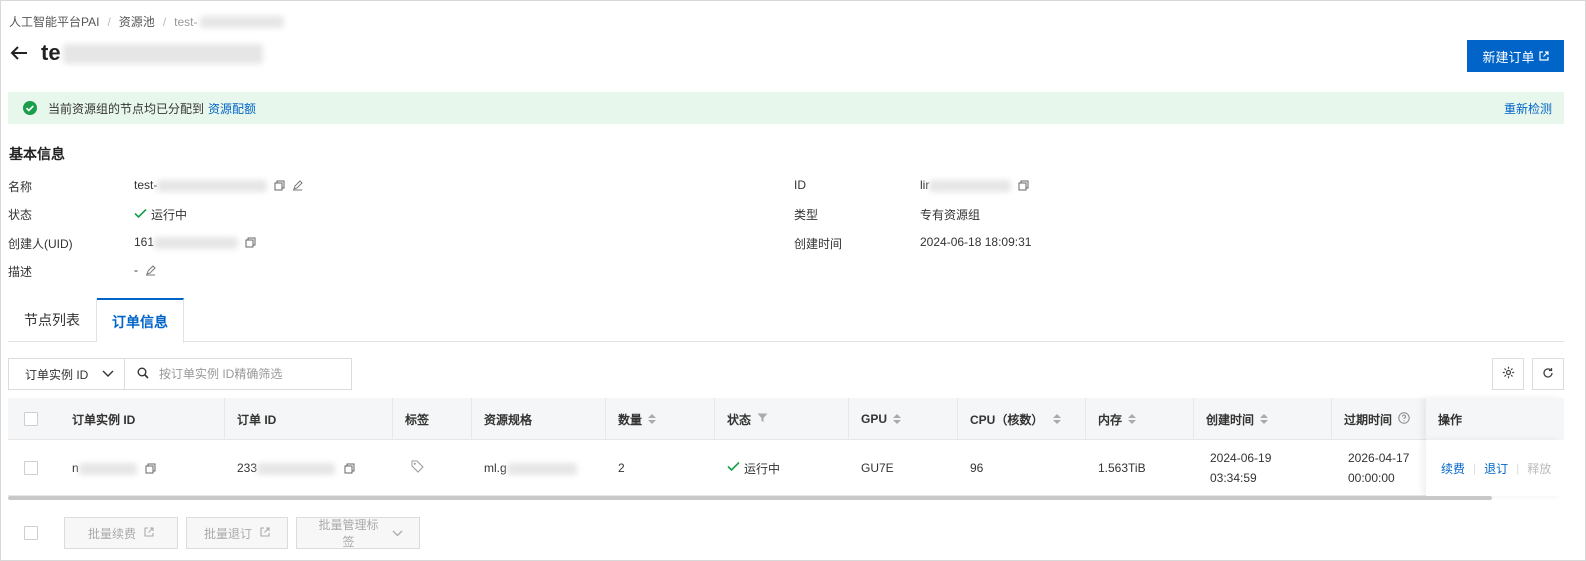 The height and width of the screenshot is (561, 1586). What do you see at coordinates (750, 498) in the screenshot?
I see `horizontal-scrollbar` at bounding box center [750, 498].